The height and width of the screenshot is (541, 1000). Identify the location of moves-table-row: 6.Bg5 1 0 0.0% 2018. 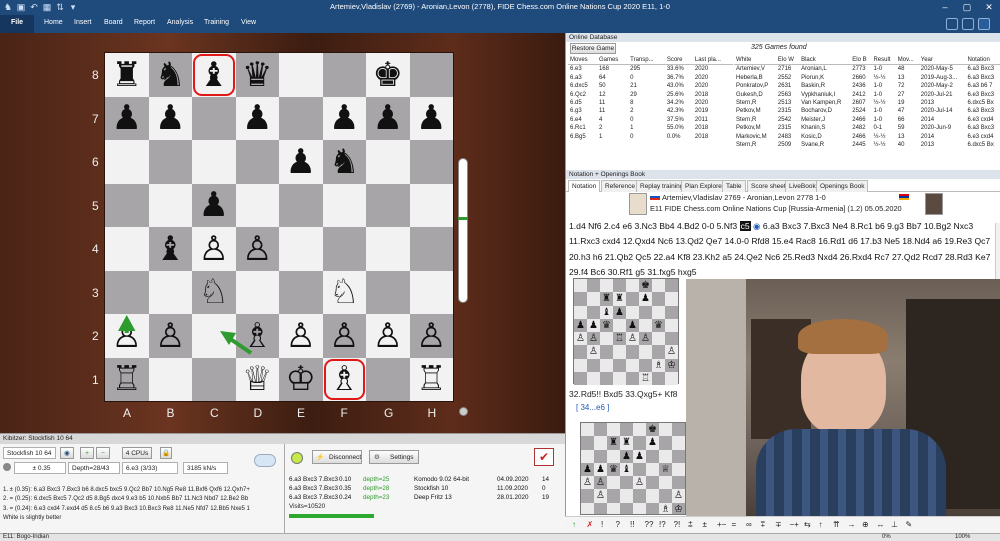
(650, 137).